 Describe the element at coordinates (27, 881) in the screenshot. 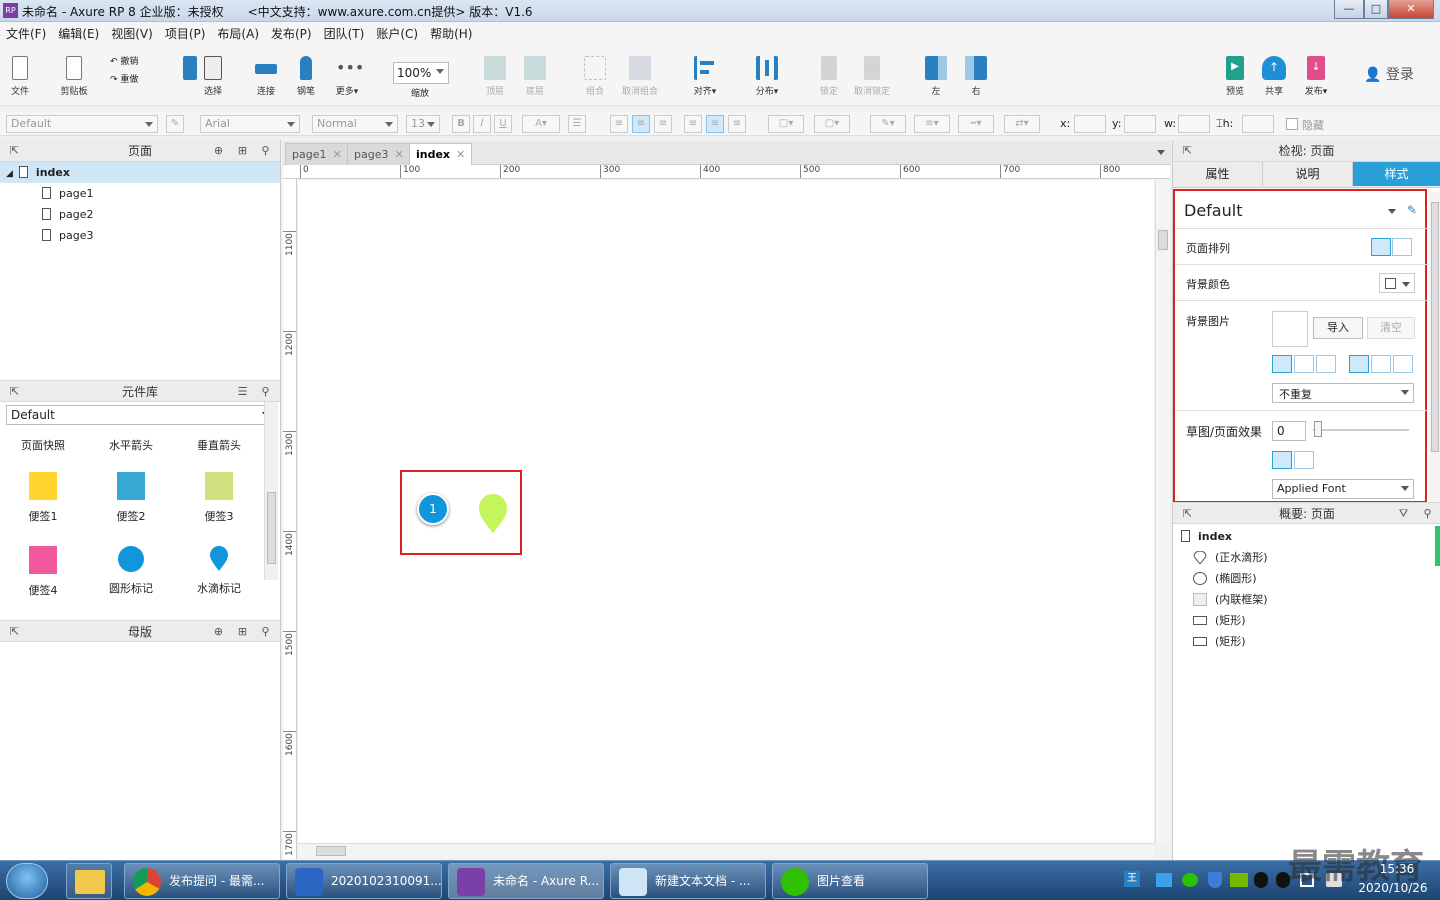

I see `start-button` at that location.